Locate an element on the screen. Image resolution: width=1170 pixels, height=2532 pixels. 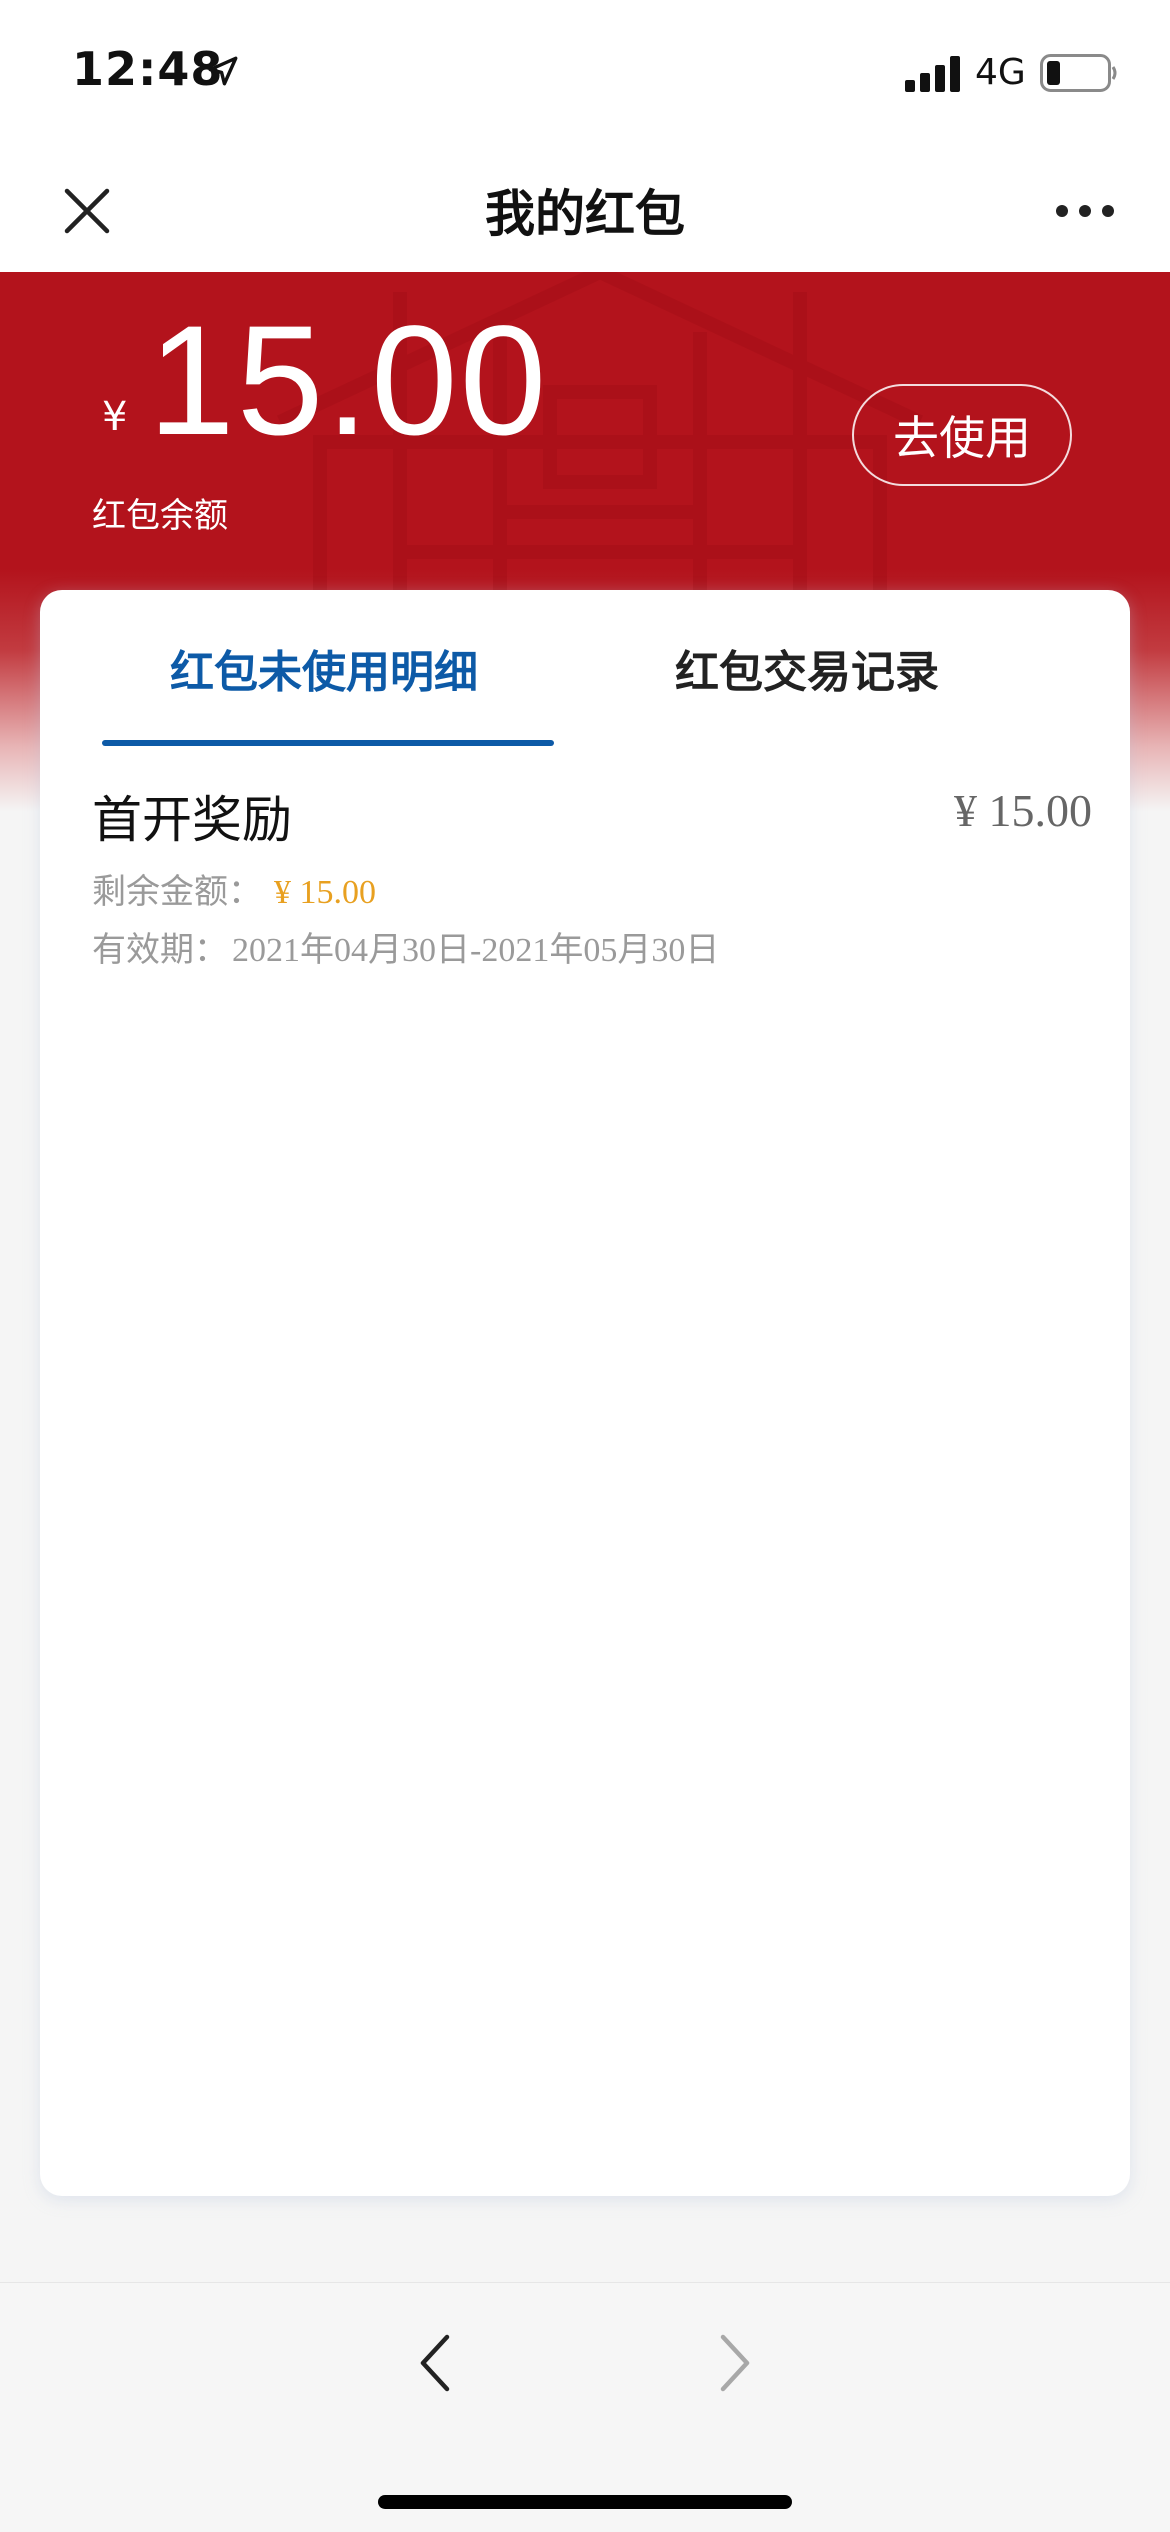
browser-toolbar is located at coordinates (585, 2407).